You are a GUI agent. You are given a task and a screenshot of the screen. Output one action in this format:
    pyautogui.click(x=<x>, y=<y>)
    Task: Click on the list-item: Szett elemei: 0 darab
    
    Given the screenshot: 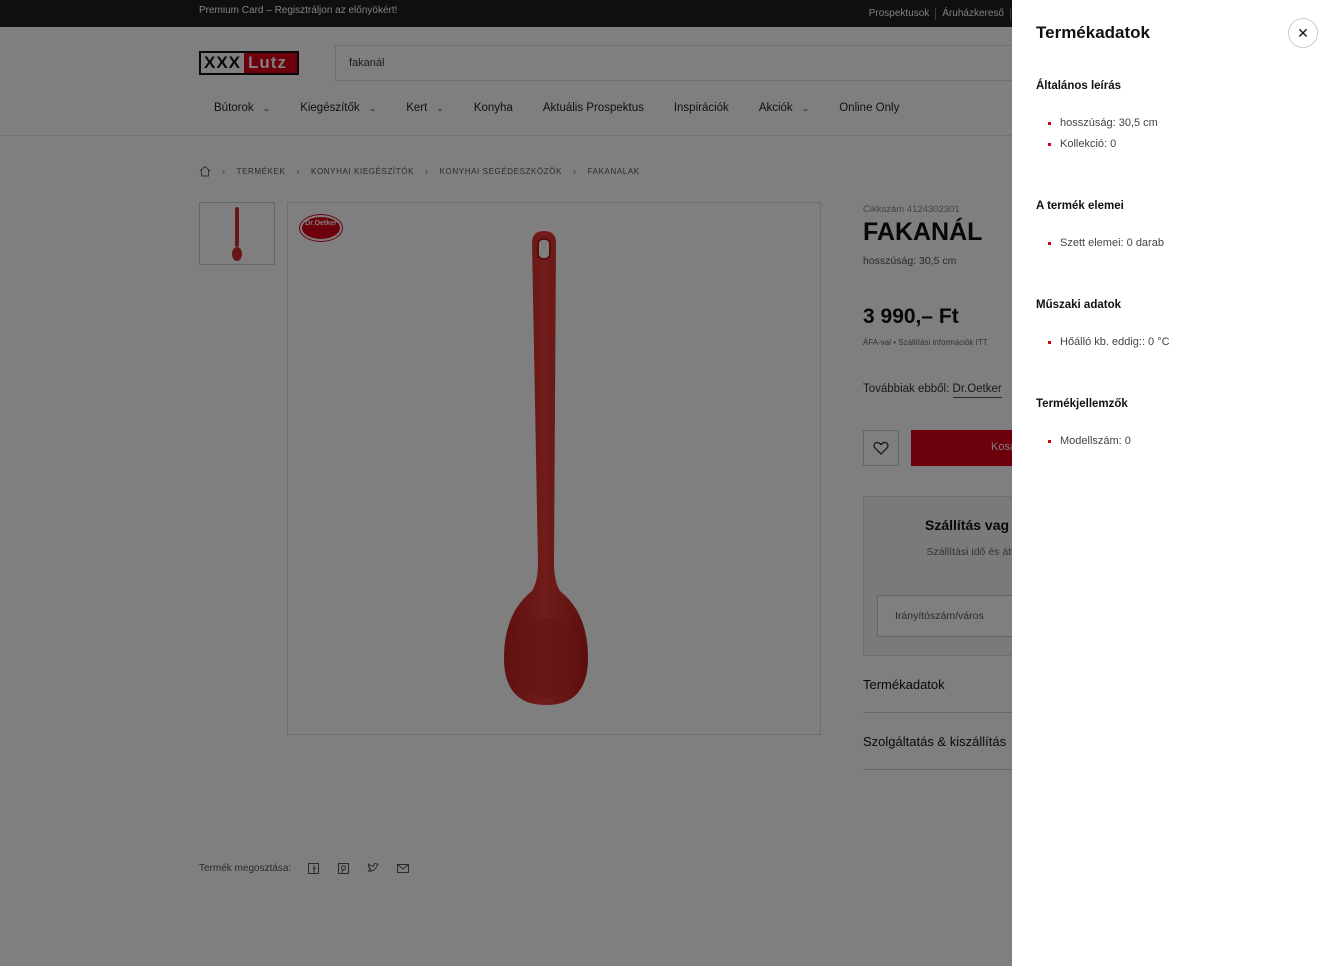 What is the action you would take?
    pyautogui.click(x=1181, y=243)
    